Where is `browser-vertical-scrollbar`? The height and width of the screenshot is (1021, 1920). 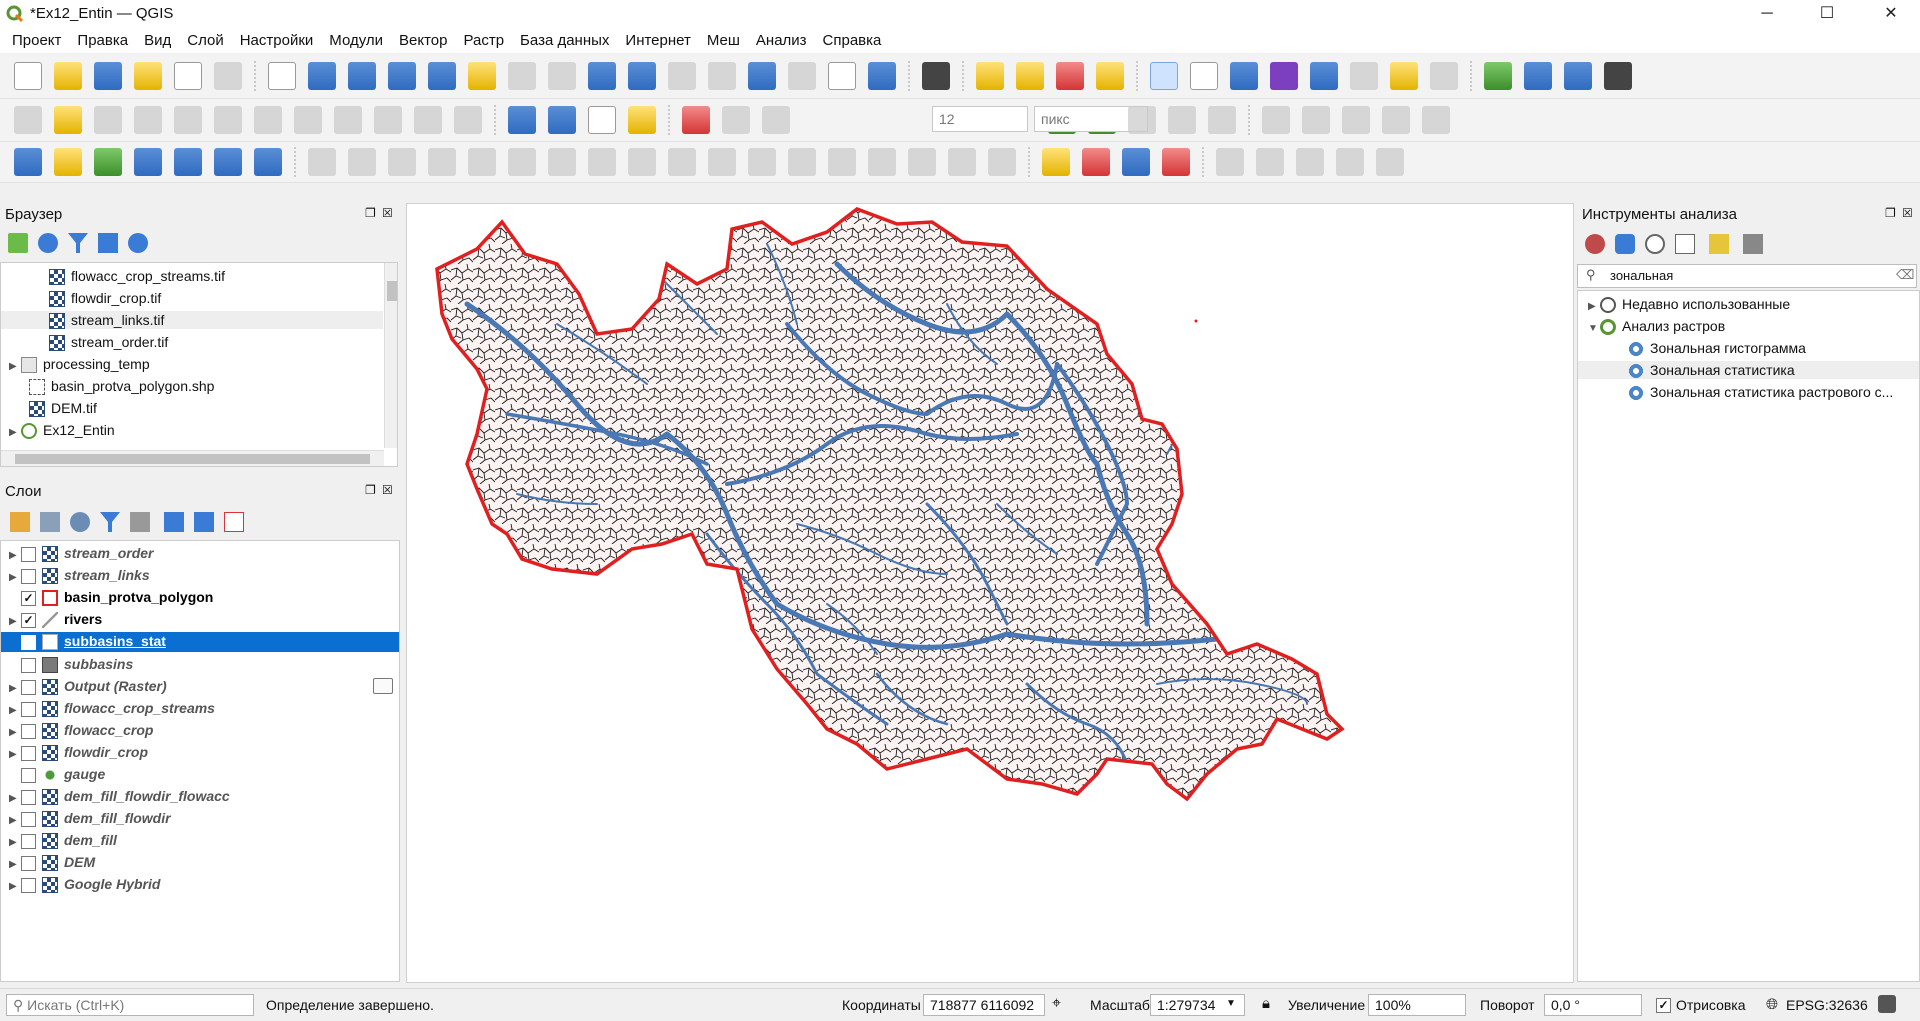 browser-vertical-scrollbar is located at coordinates (390, 355).